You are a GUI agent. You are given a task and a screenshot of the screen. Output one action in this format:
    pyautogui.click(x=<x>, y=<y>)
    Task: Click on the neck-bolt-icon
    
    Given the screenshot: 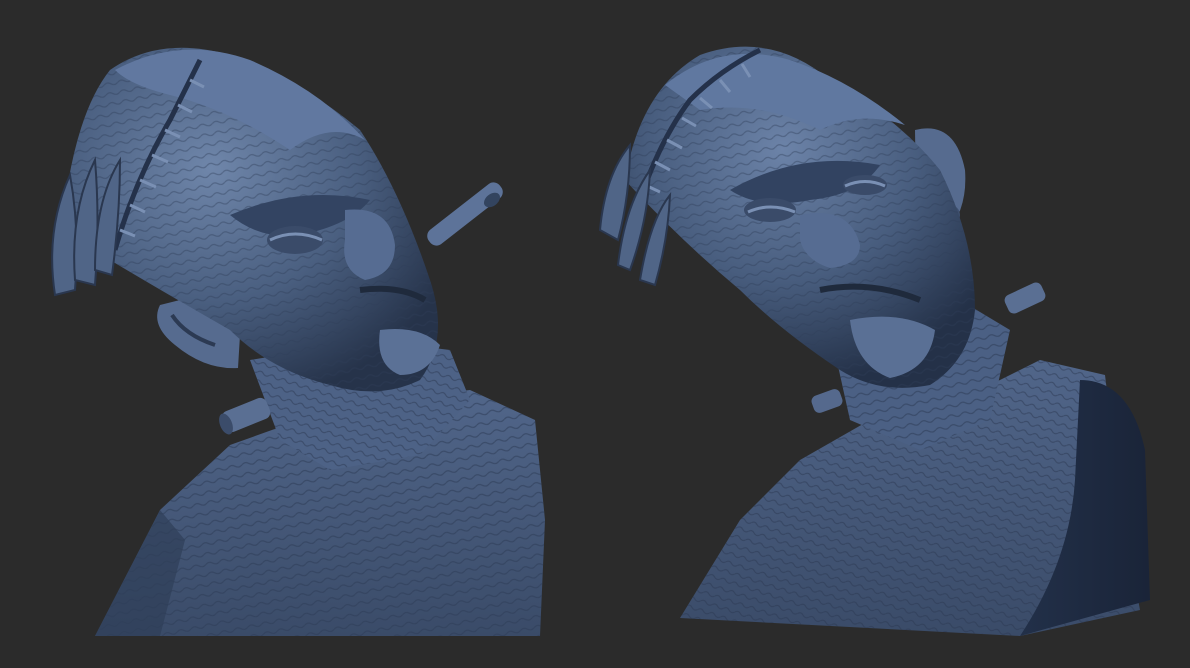 What is the action you would take?
    pyautogui.click(x=245, y=416)
    